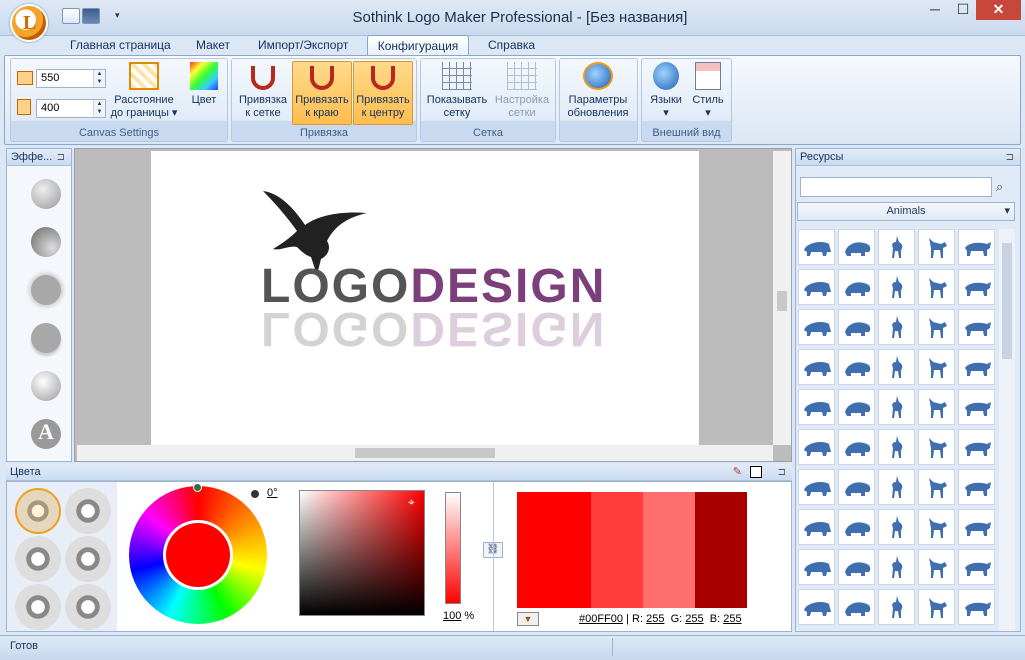 The height and width of the screenshot is (660, 1025). What do you see at coordinates (963, 10) in the screenshot?
I see `maximize-button: ☐` at bounding box center [963, 10].